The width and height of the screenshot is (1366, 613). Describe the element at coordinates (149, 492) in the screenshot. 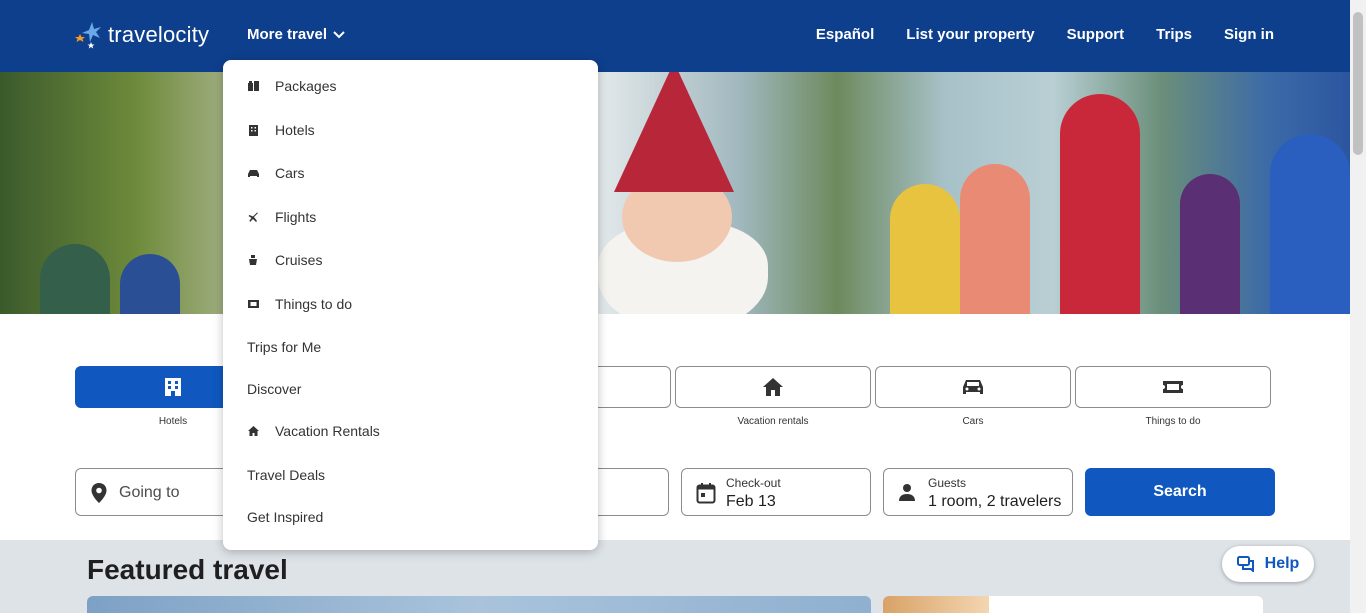

I see `going-to-placeholder: Going to` at that location.